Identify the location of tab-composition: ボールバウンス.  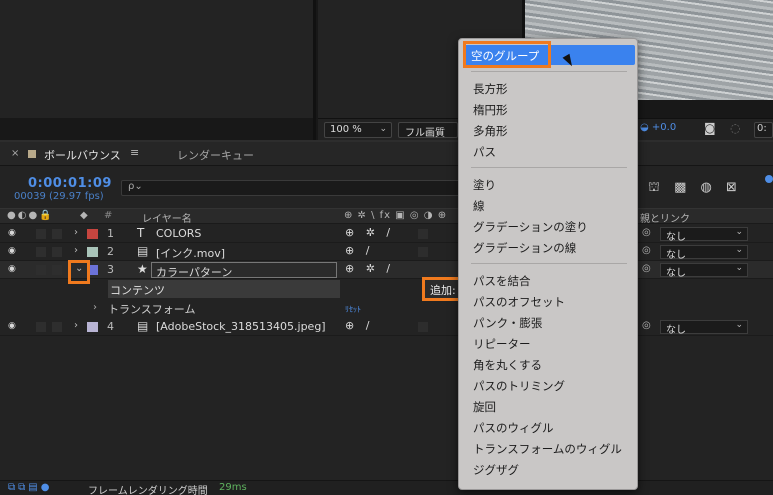
(82, 155).